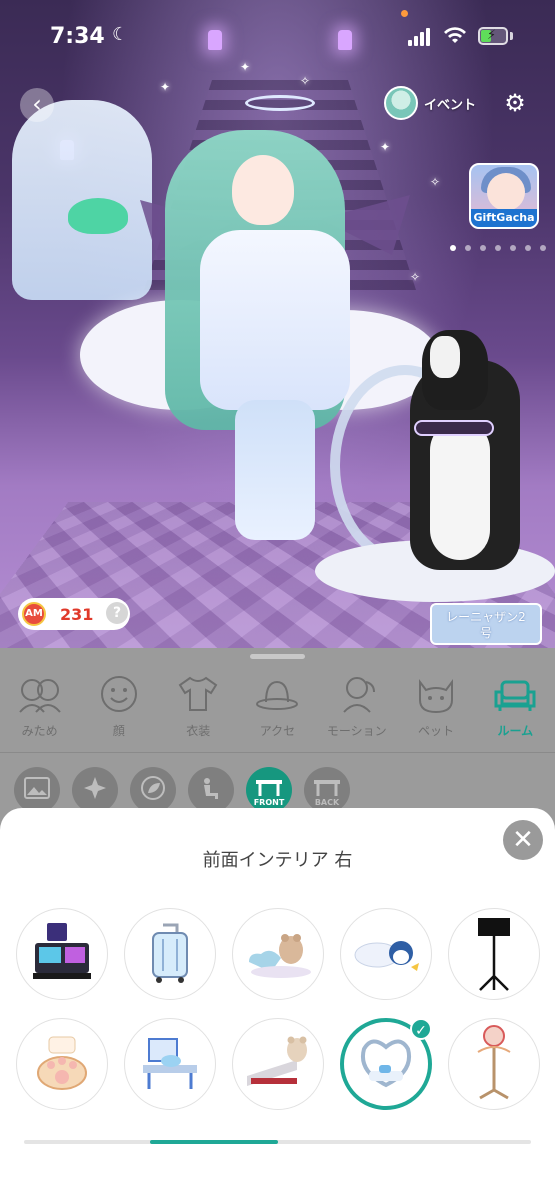 The width and height of the screenshot is (555, 1200). I want to click on smile-icon, so click(118, 694).